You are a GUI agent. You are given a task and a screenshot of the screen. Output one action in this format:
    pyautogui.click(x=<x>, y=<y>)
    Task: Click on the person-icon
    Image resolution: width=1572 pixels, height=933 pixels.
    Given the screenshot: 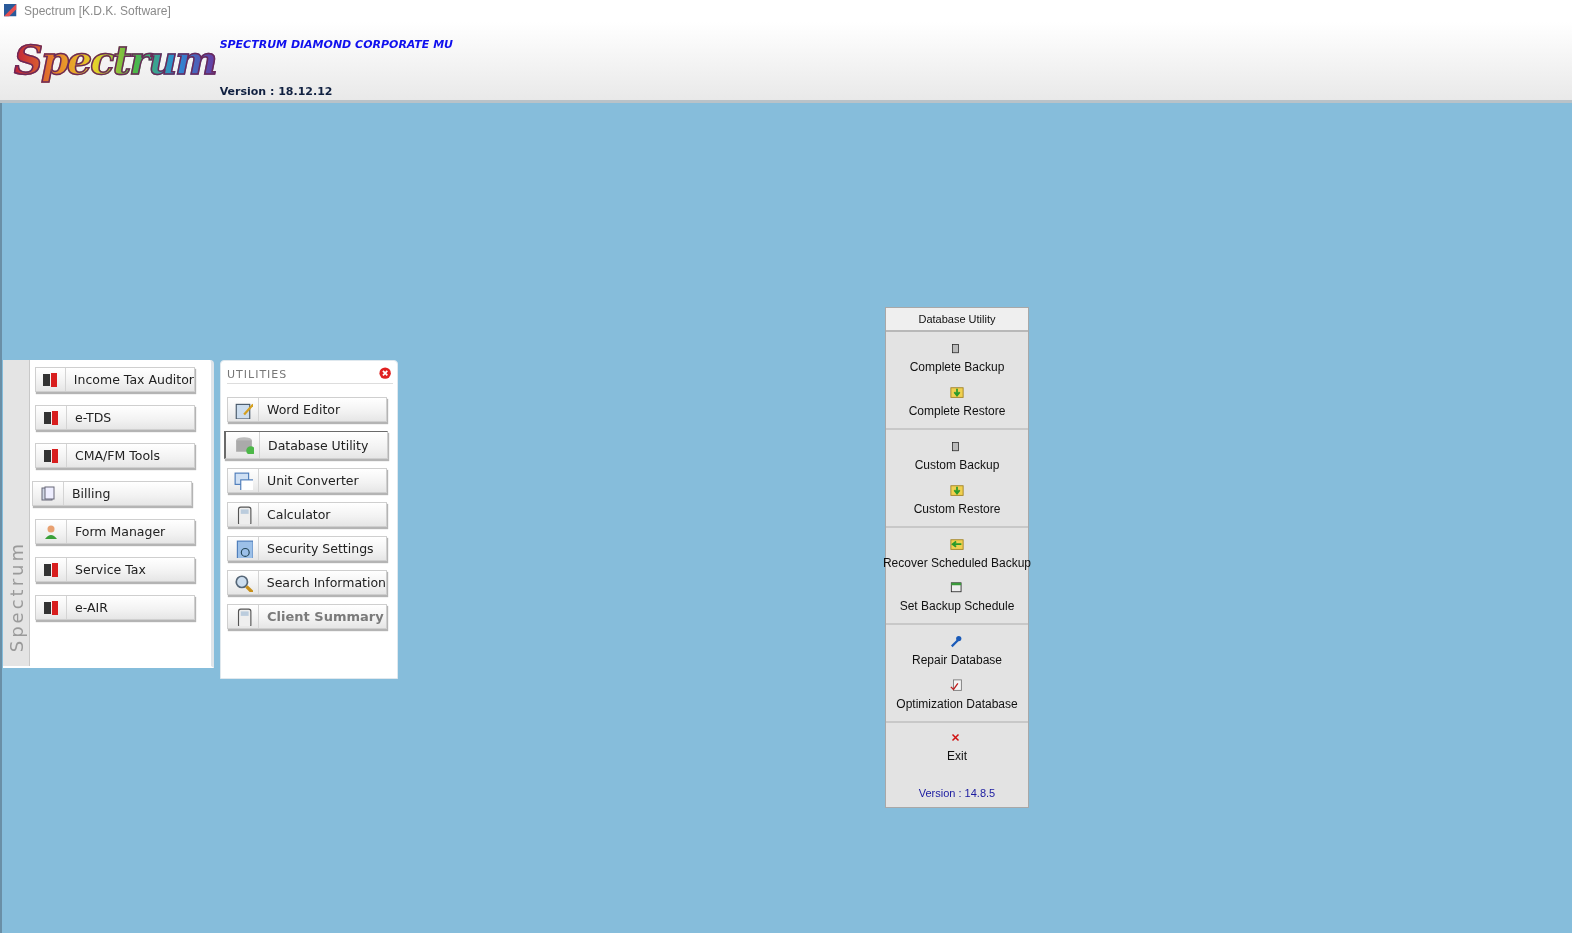 What is the action you would take?
    pyautogui.click(x=51, y=531)
    